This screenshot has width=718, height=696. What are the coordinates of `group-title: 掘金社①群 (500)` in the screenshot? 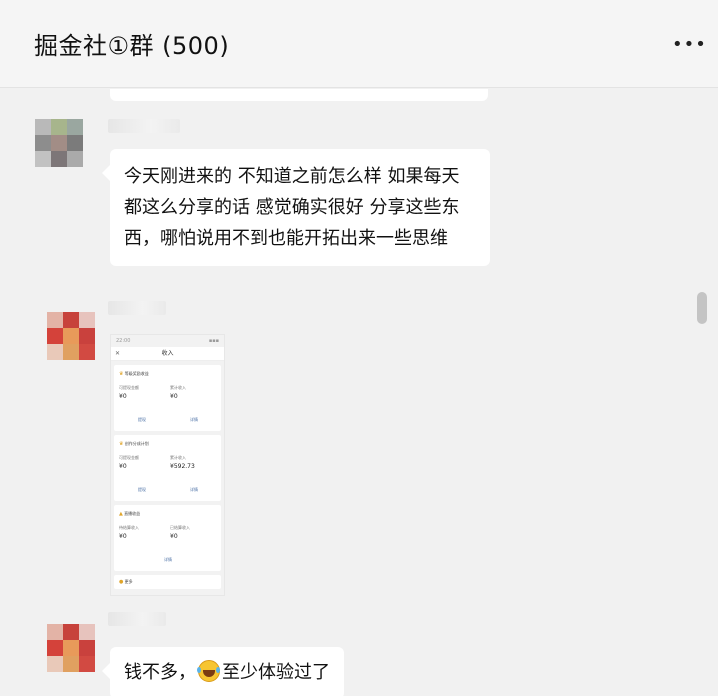 It's located at (132, 46).